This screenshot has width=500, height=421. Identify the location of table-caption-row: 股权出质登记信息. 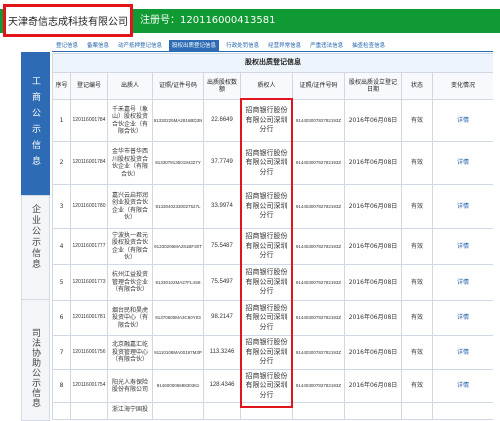
(272, 63).